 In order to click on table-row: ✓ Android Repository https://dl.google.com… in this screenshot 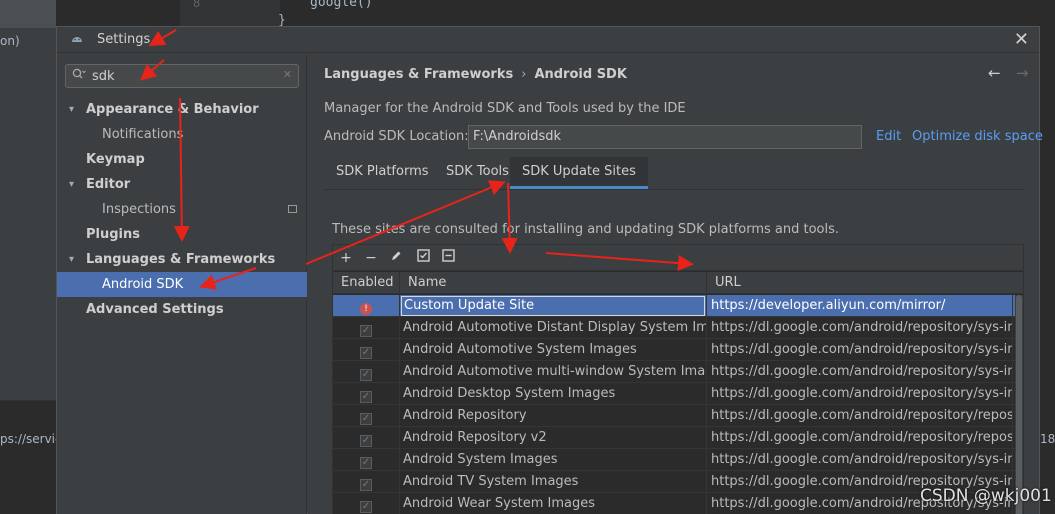, I will do `click(678, 416)`.